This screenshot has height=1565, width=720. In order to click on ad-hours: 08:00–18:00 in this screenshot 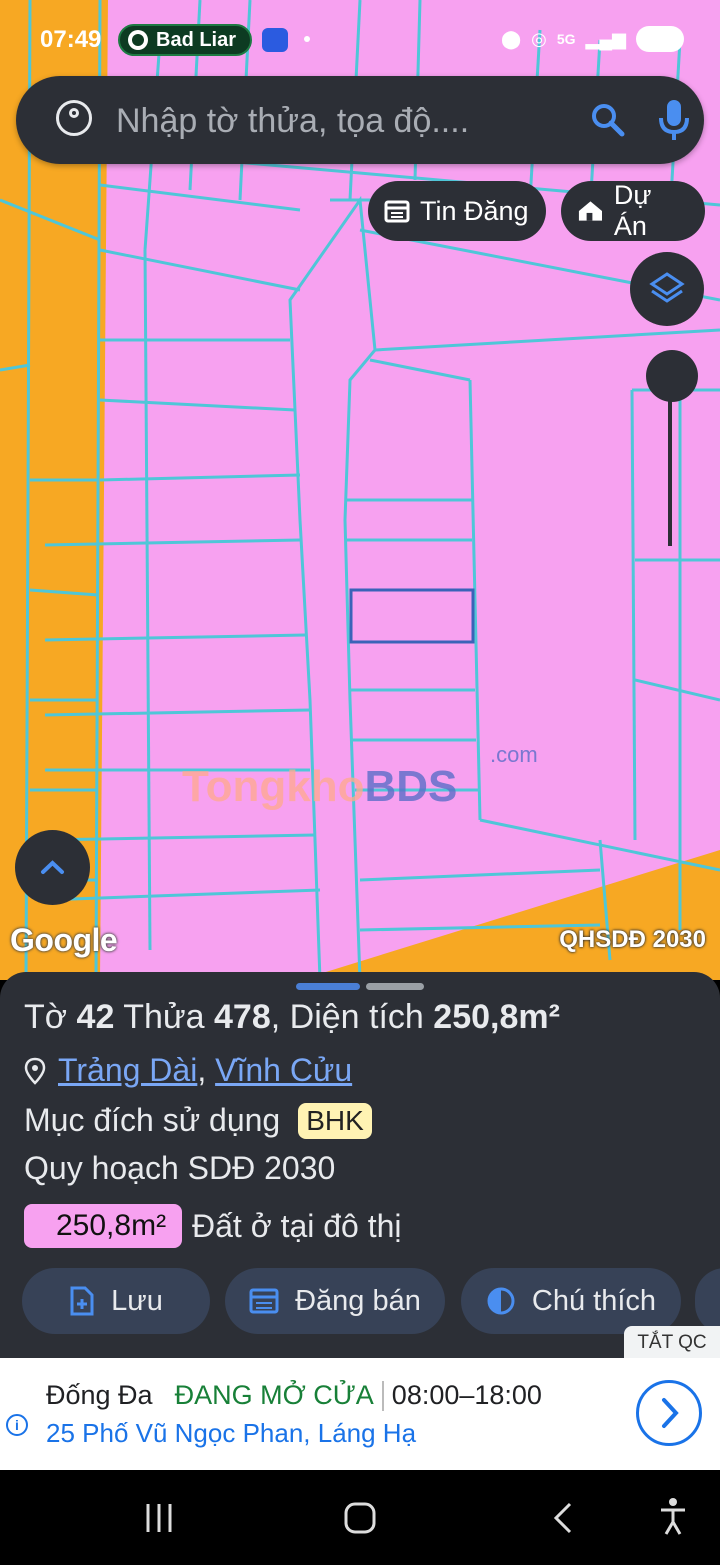, I will do `click(466, 1395)`.